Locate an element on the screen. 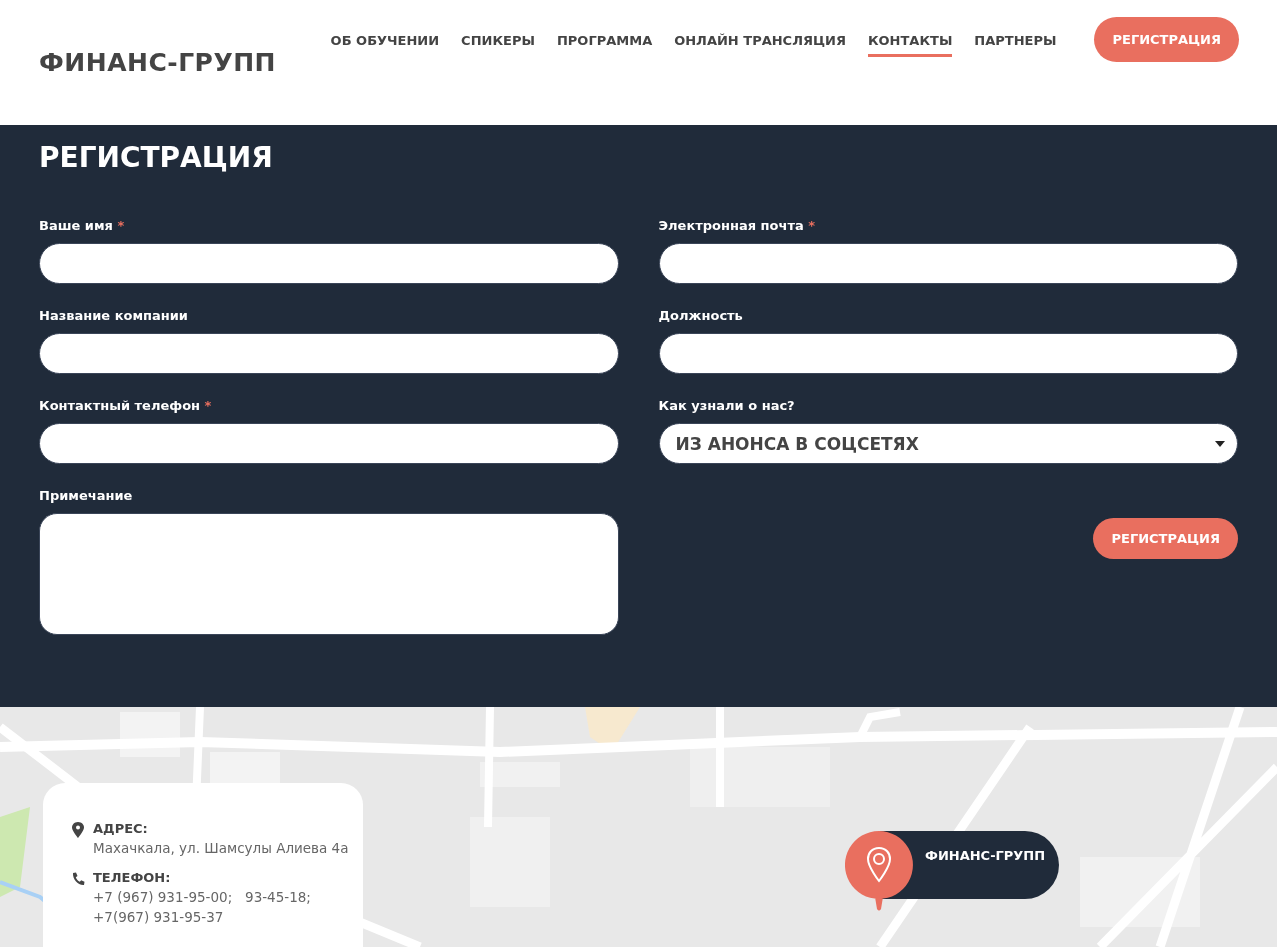 This screenshot has height=947, width=1277. nav-link: ОБ ОБУЧЕНИИ is located at coordinates (385, 45).